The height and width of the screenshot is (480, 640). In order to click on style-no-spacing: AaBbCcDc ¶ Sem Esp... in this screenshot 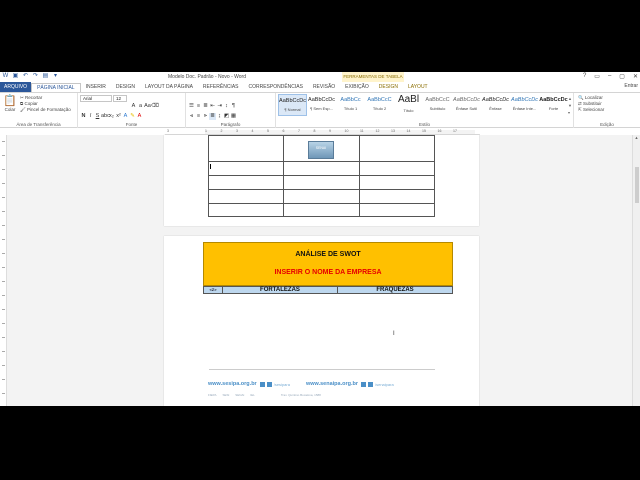, I will do `click(321, 105)`.